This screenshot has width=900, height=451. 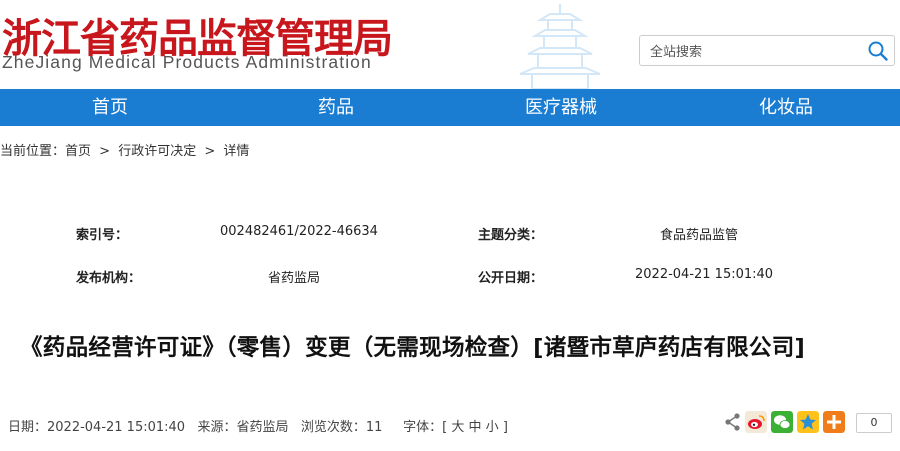 What do you see at coordinates (341, 427) in the screenshot?
I see `article-views: 浏览次数：11` at bounding box center [341, 427].